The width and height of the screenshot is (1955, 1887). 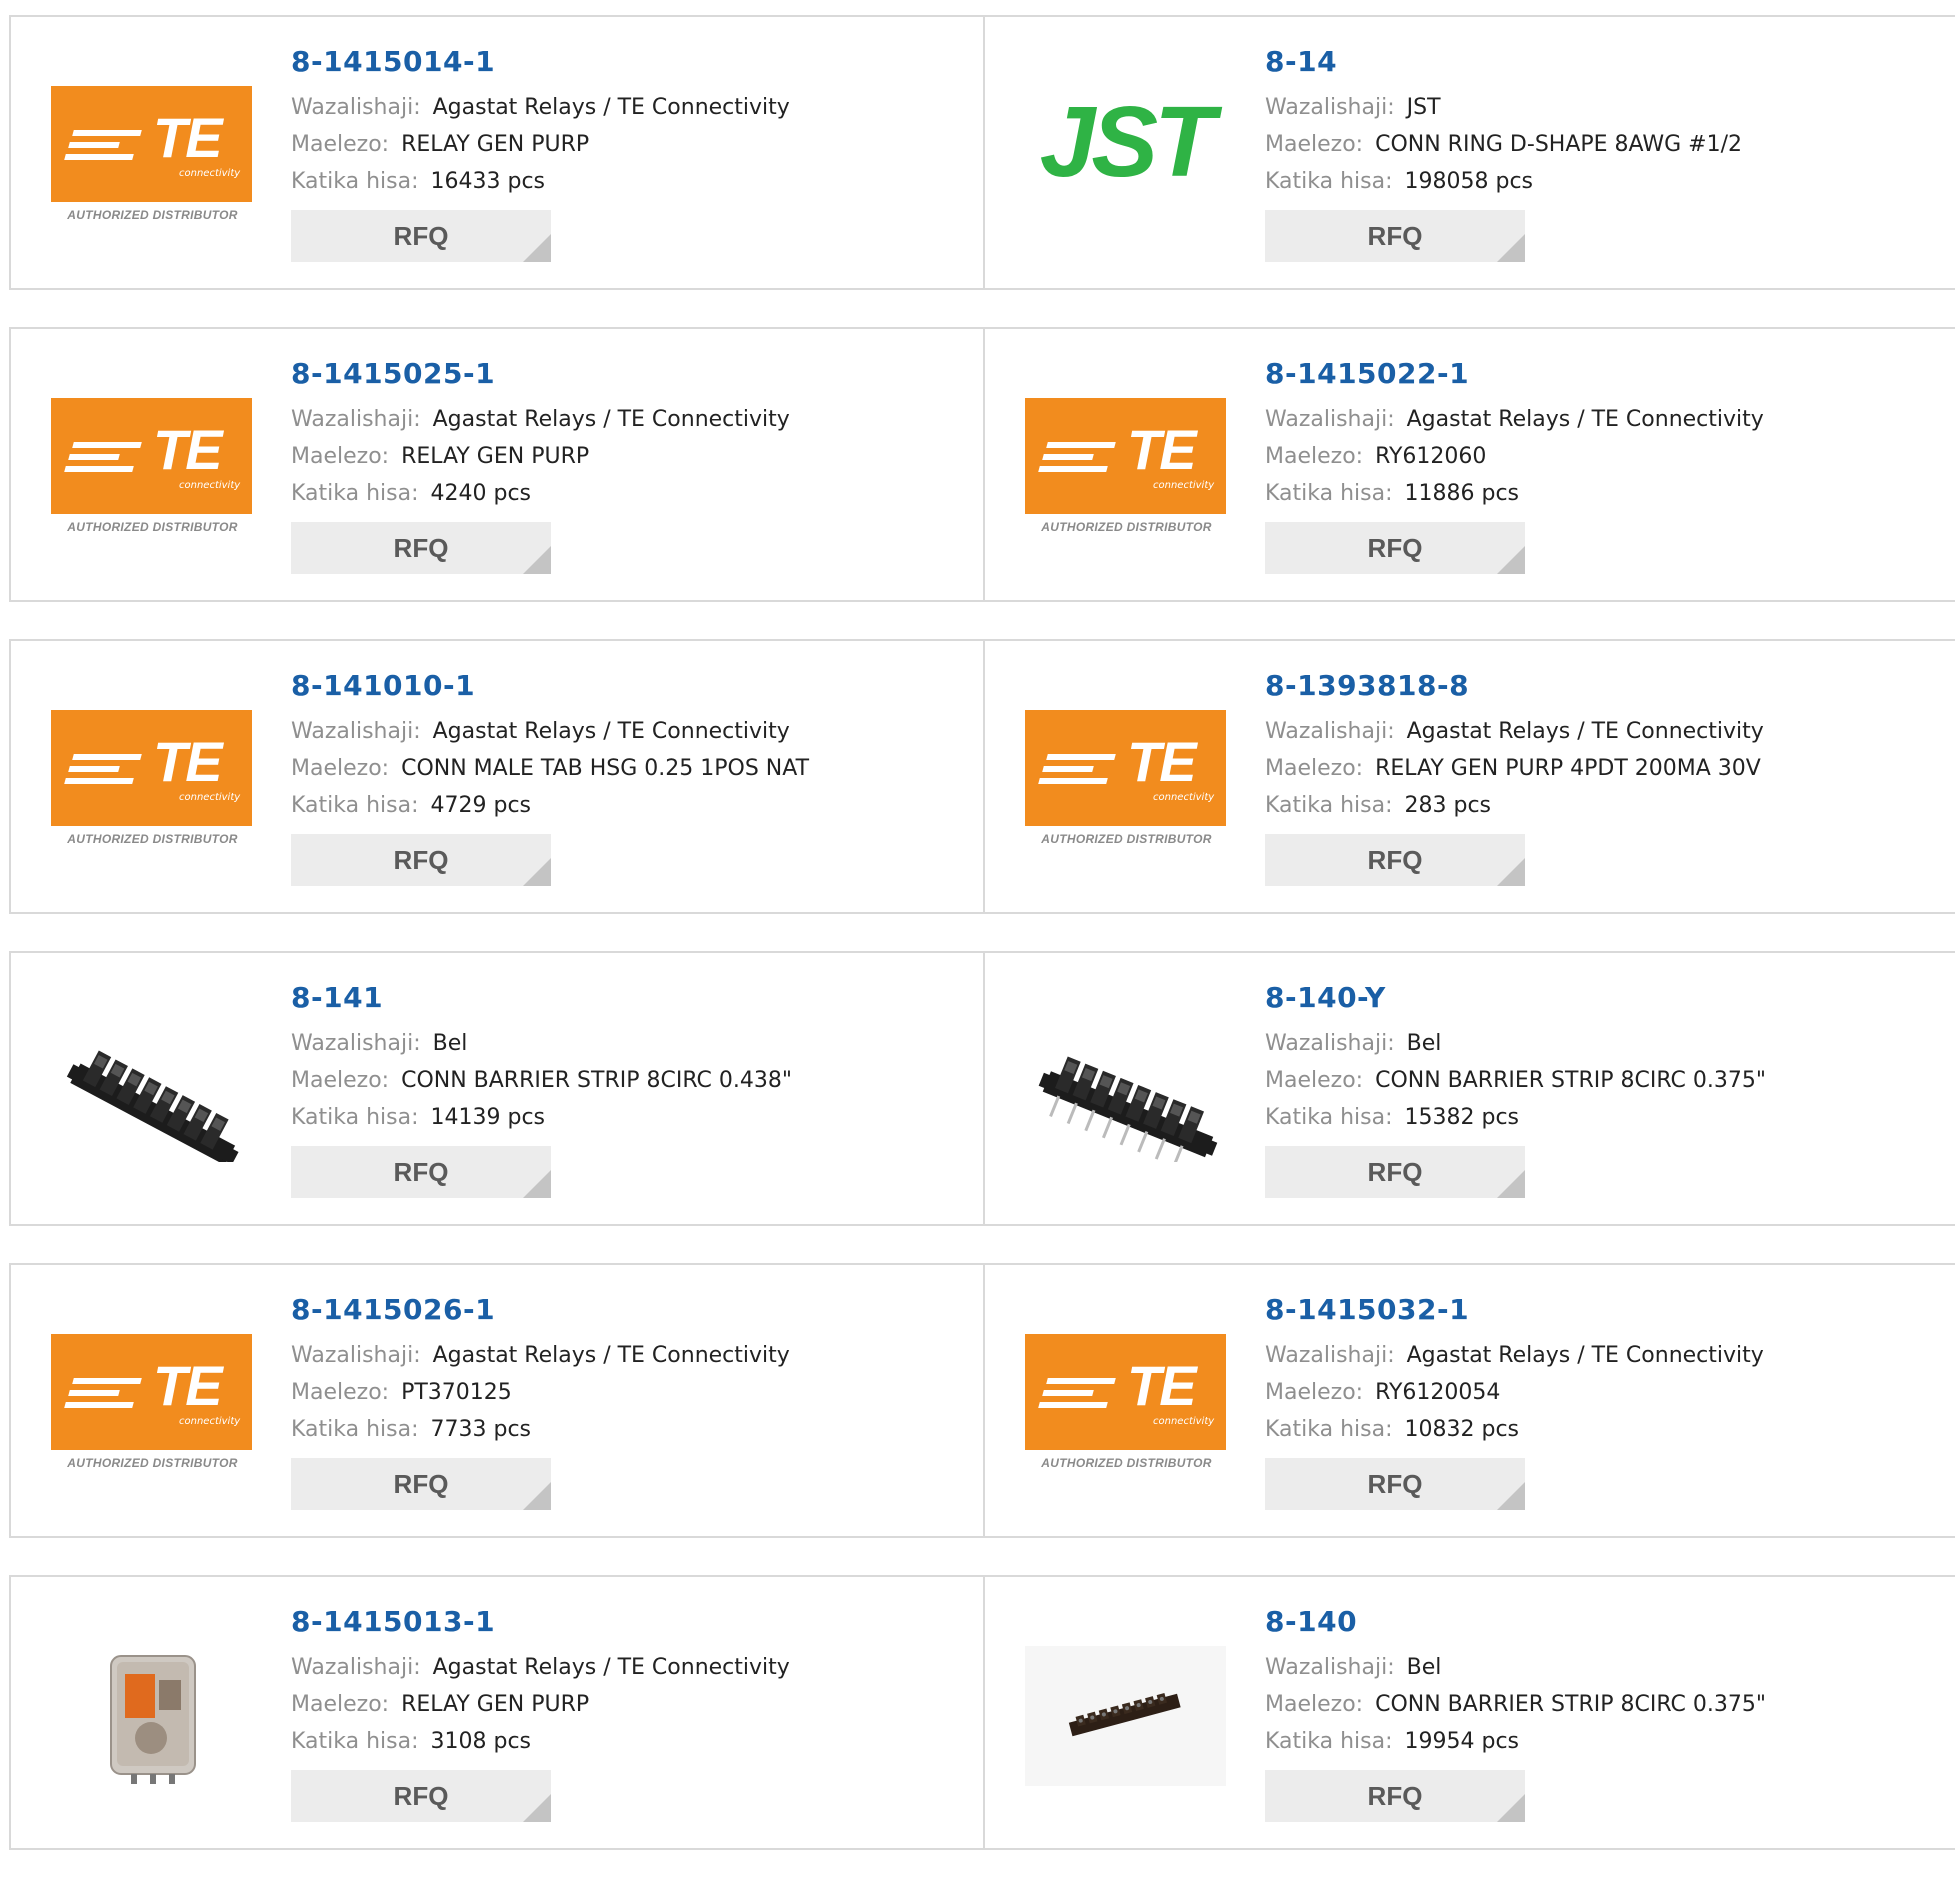 What do you see at coordinates (1515, 1622) in the screenshot?
I see `part-number-link: 8-140` at bounding box center [1515, 1622].